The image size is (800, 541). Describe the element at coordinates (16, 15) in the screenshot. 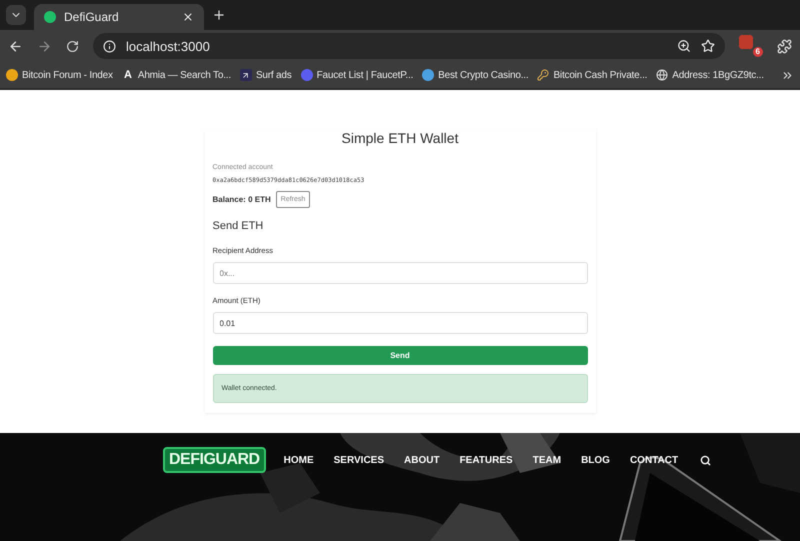

I see `tab-menu-button` at that location.